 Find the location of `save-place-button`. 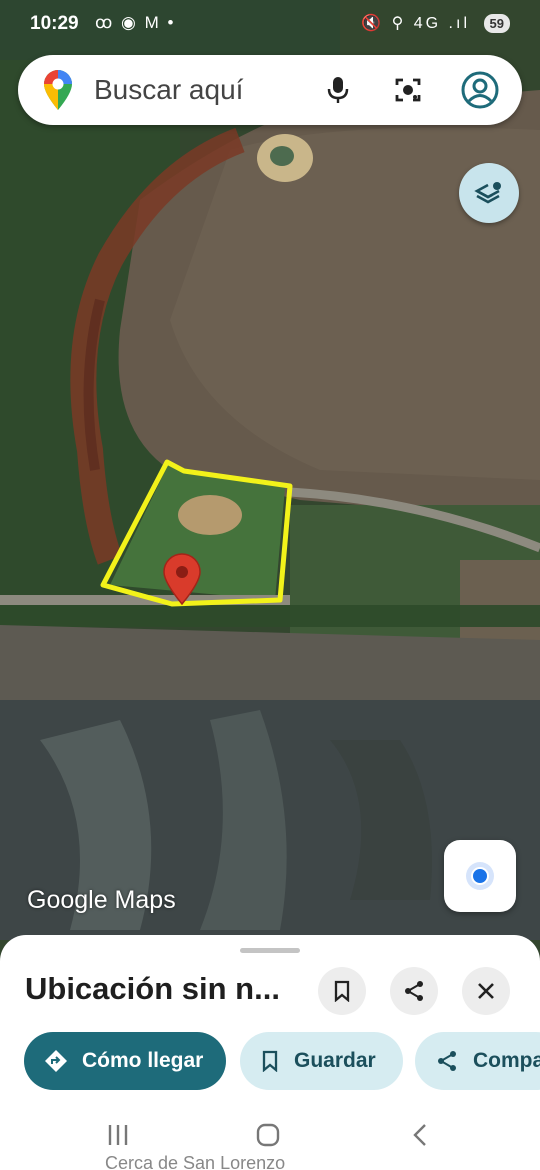

save-place-button is located at coordinates (342, 991).